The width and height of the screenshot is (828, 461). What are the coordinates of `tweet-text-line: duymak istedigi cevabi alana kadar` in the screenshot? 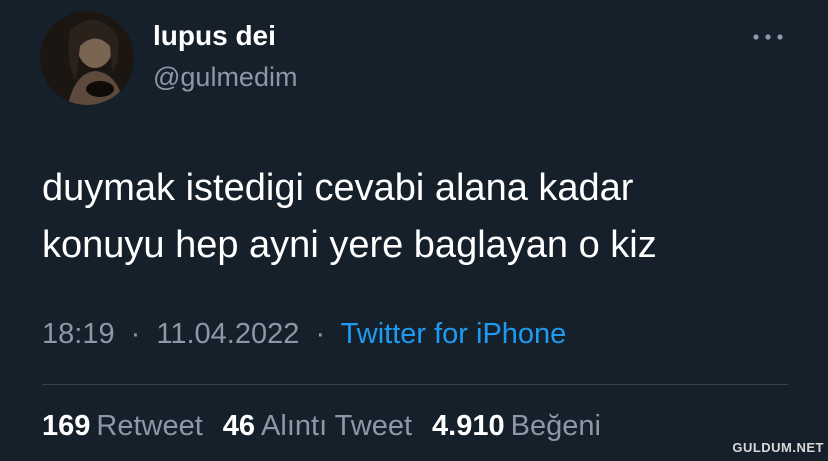 It's located at (338, 188).